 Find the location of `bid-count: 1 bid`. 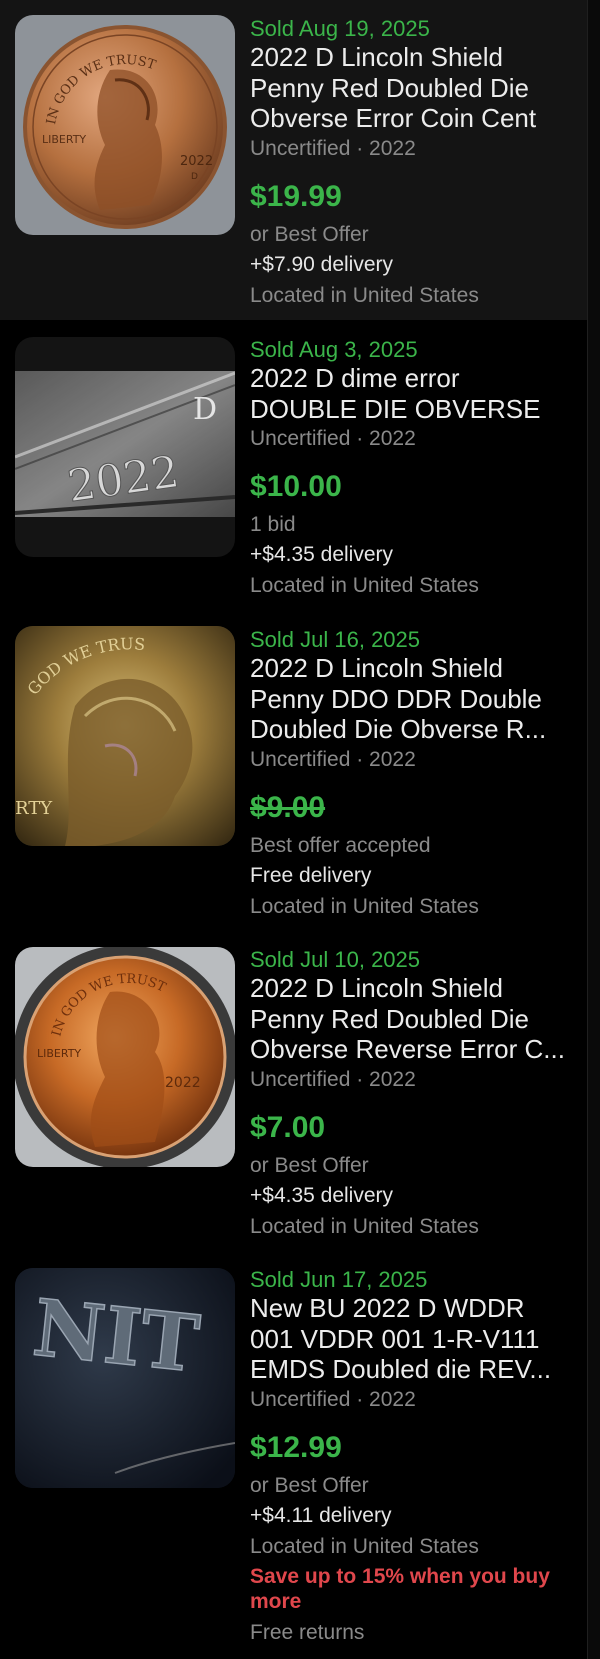

bid-count: 1 bid is located at coordinates (273, 524).